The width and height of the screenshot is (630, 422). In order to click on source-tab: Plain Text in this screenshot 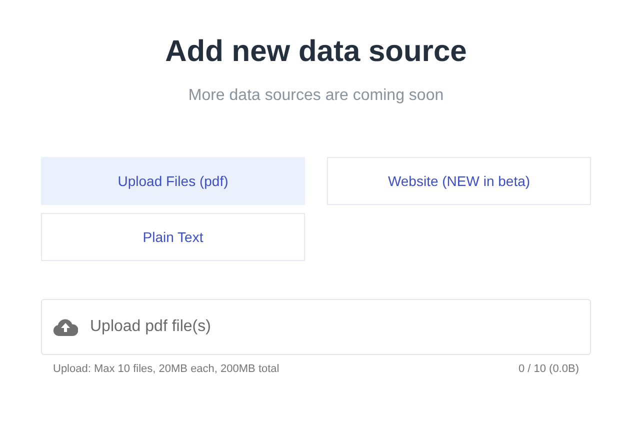, I will do `click(173, 237)`.